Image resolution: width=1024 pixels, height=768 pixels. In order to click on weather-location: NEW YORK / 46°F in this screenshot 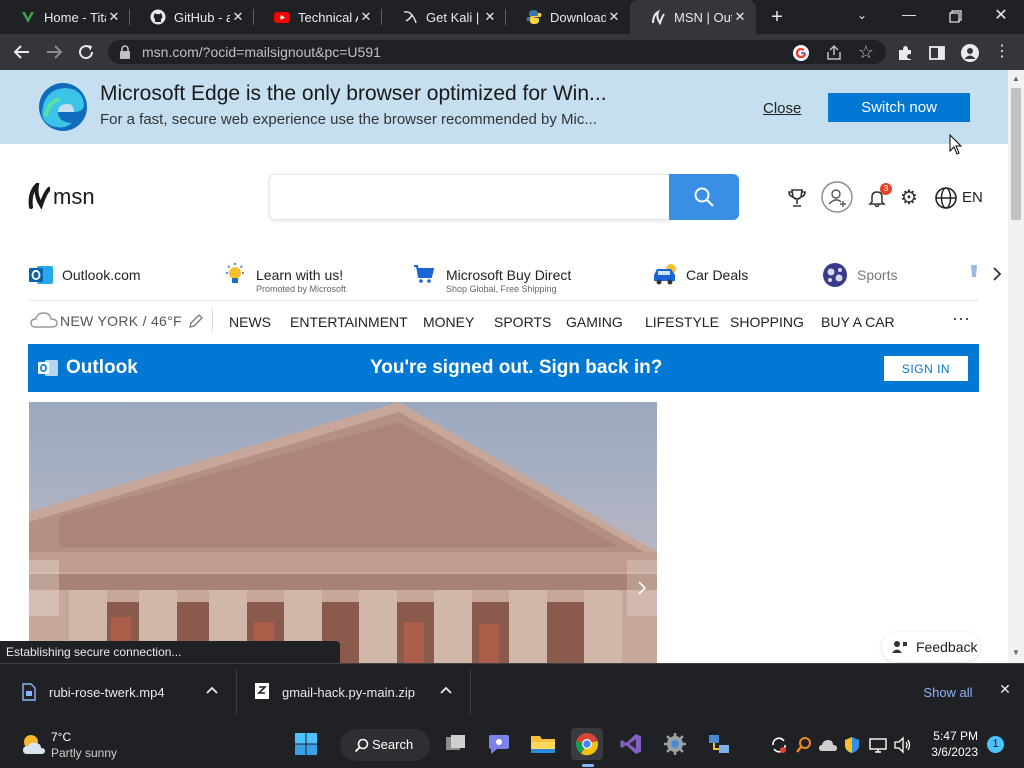, I will do `click(121, 321)`.